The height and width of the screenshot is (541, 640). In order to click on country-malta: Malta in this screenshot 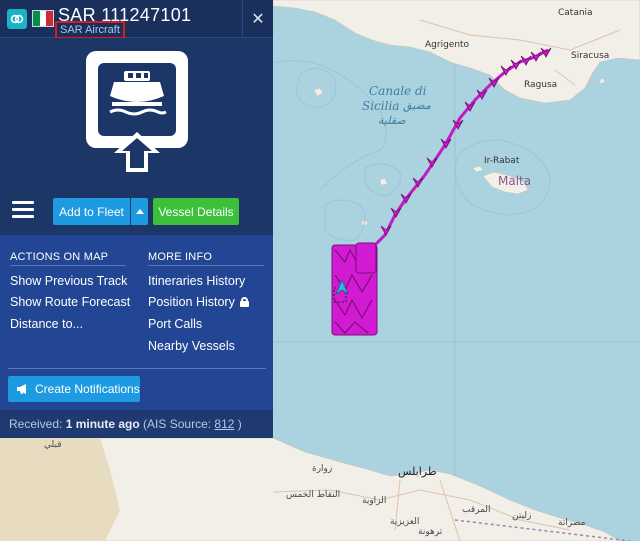, I will do `click(515, 181)`.